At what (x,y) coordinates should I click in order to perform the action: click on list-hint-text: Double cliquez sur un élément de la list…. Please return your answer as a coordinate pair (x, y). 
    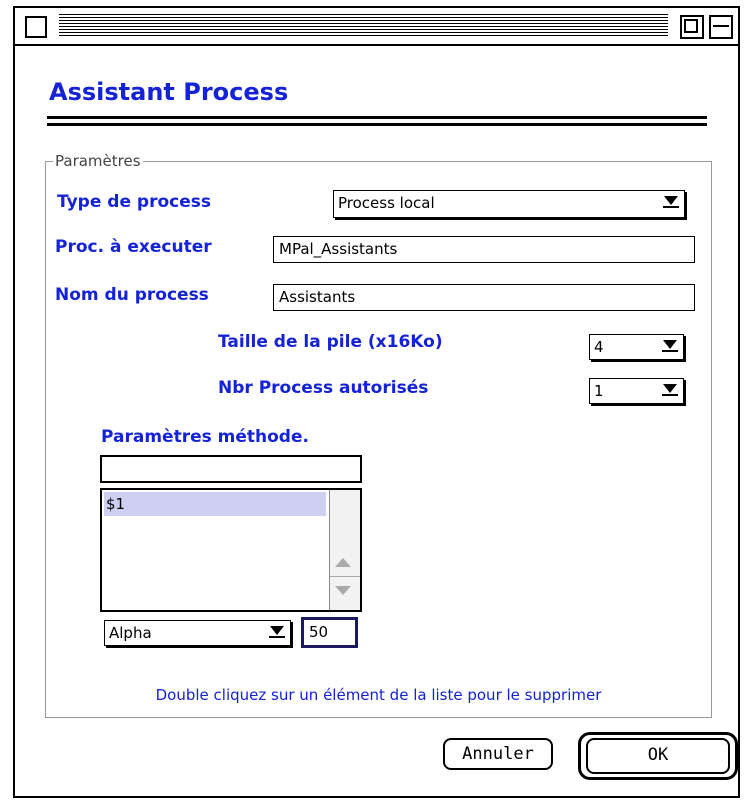
    Looking at the image, I should click on (378, 695).